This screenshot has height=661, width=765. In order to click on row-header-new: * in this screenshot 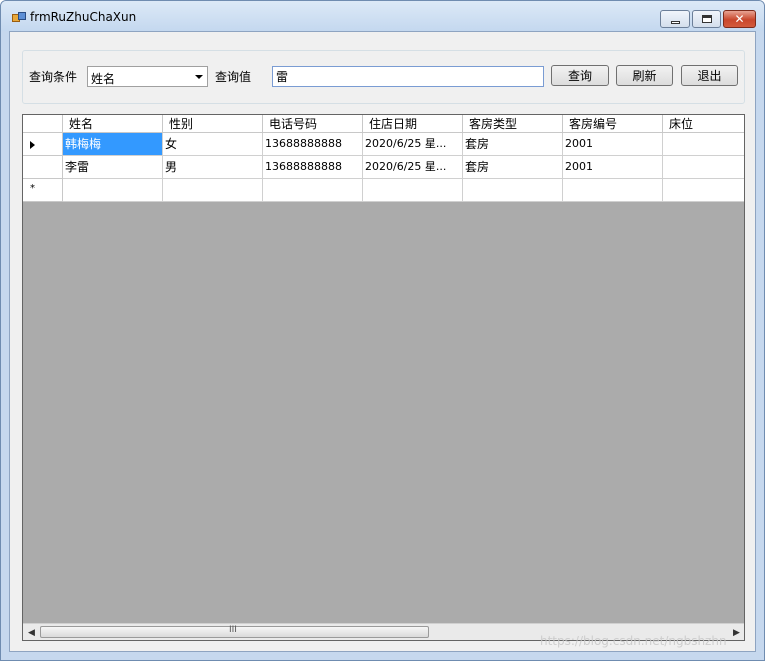, I will do `click(43, 190)`.